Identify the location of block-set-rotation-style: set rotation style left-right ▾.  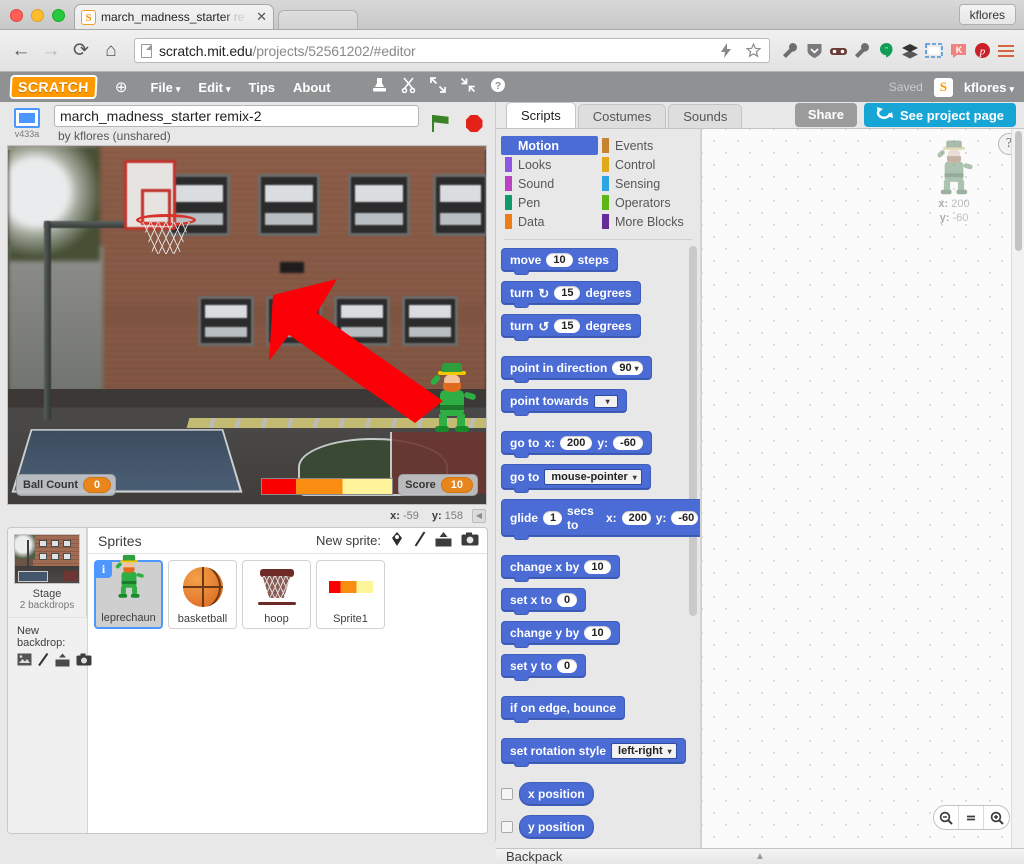
(593, 752).